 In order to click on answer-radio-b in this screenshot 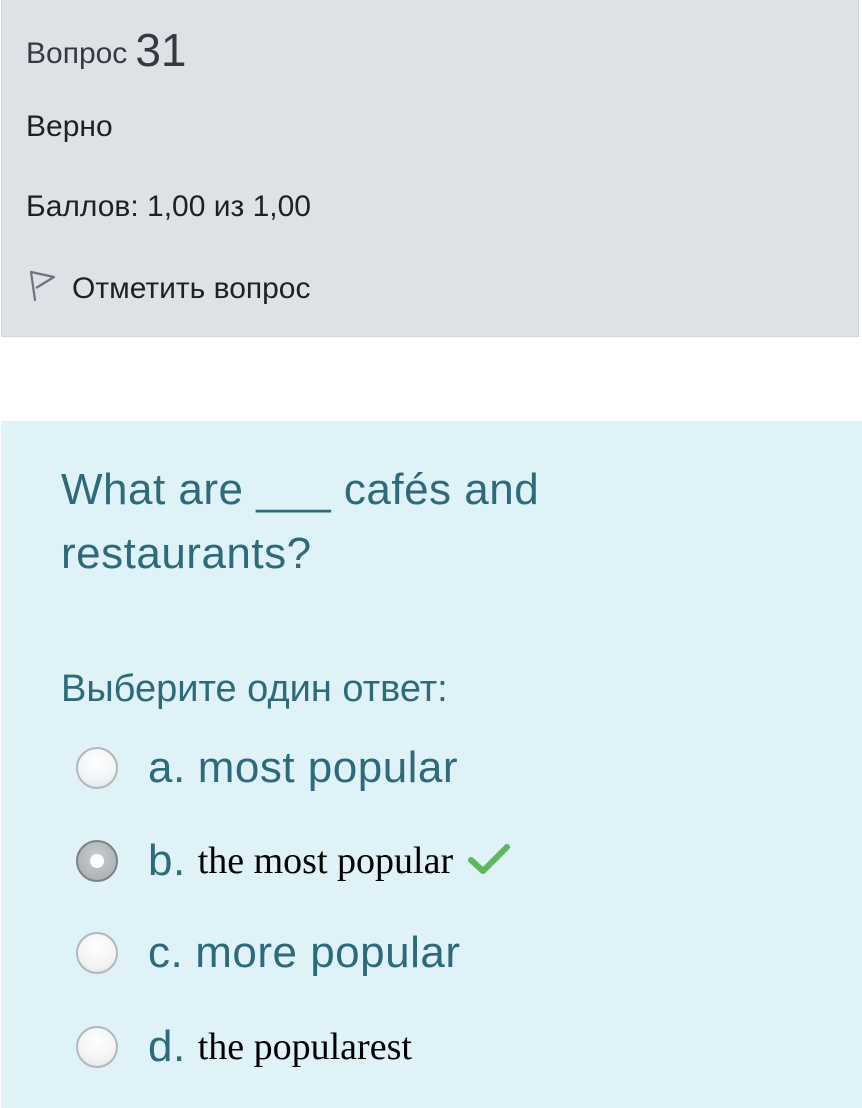, I will do `click(97, 861)`.